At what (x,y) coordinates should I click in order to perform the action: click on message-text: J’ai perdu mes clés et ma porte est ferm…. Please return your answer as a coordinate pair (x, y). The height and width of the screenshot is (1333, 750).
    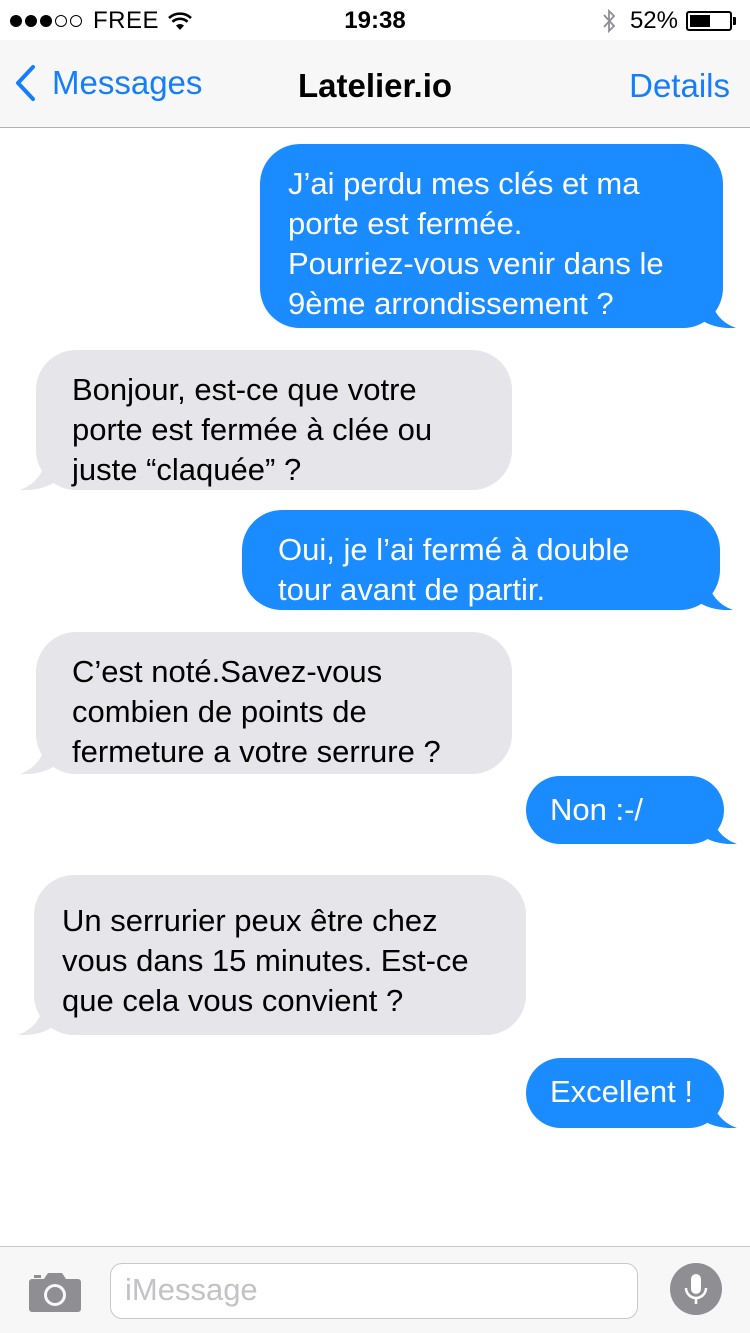
    Looking at the image, I should click on (476, 243).